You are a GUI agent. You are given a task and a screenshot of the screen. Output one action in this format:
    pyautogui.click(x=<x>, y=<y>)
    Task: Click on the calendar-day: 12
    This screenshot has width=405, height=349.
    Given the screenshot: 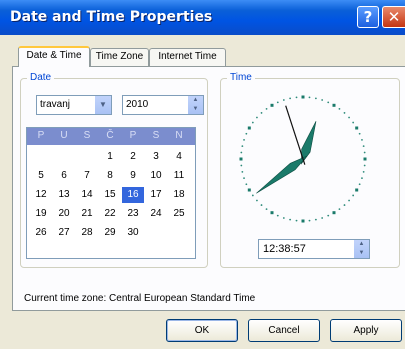 What is the action you would take?
    pyautogui.click(x=41, y=195)
    